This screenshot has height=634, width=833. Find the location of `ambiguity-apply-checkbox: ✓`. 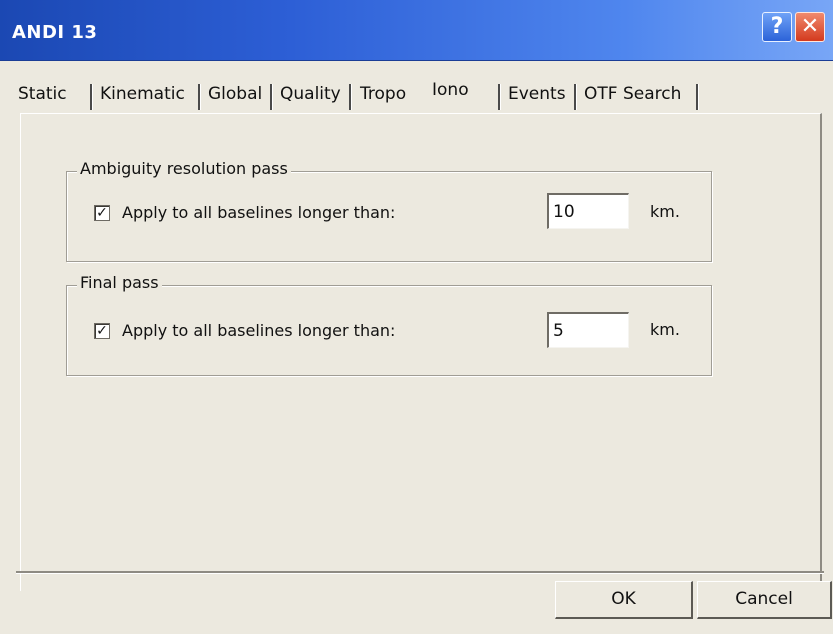

ambiguity-apply-checkbox: ✓ is located at coordinates (102, 213).